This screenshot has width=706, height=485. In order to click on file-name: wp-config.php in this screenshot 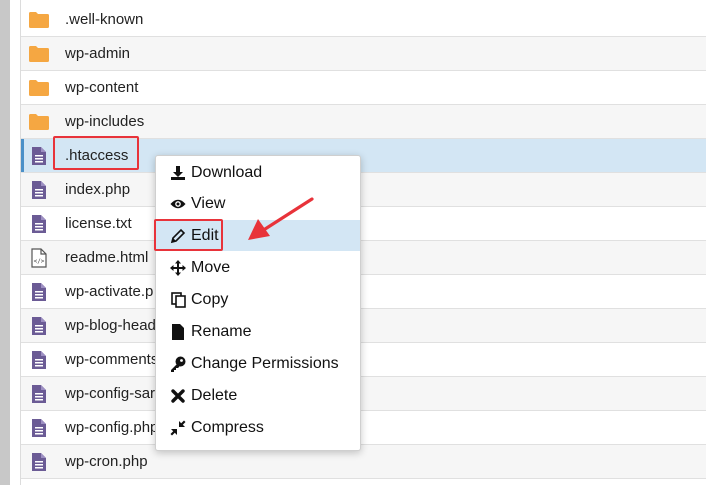, I will do `click(112, 427)`.